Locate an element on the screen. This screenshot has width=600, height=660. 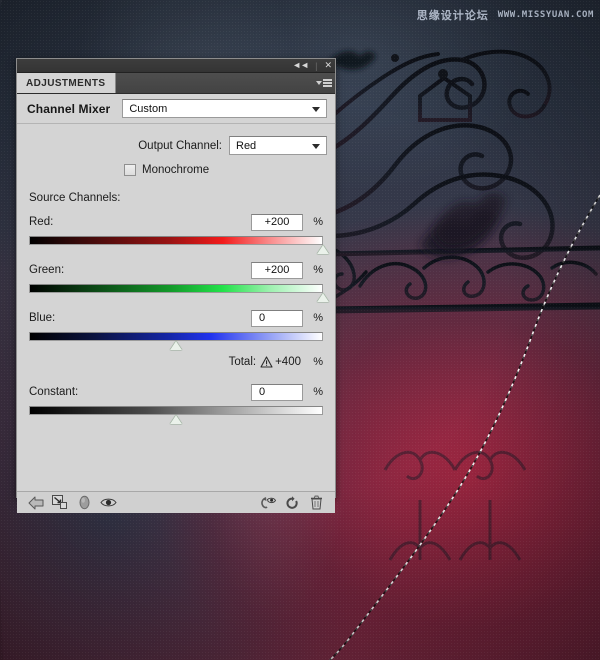
monochrome-row: Monochrome is located at coordinates (176, 165).